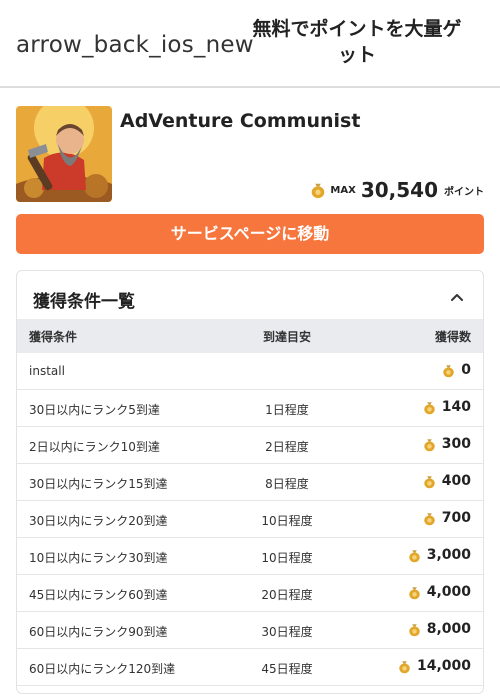 The height and width of the screenshot is (700, 500). I want to click on row-points: 300, so click(446, 444).